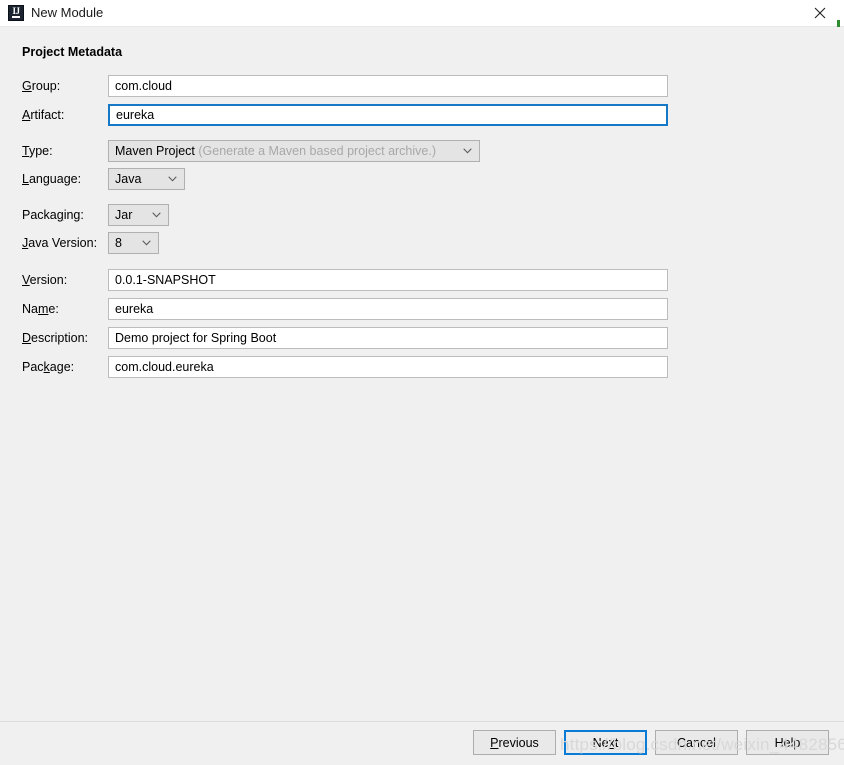 The height and width of the screenshot is (765, 844). Describe the element at coordinates (388, 338) in the screenshot. I see `description-input` at that location.